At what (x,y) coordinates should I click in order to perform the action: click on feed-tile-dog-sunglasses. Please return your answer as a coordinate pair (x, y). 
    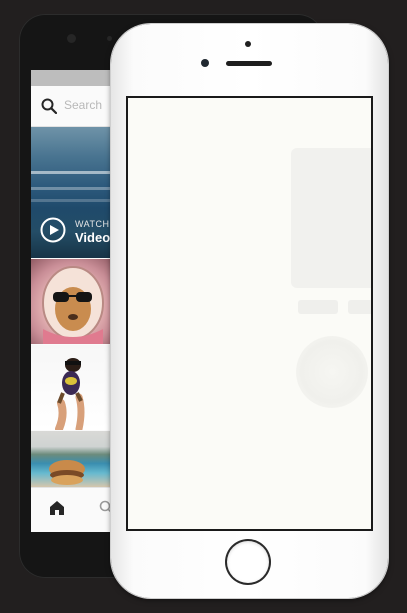
    Looking at the image, I should click on (72, 301).